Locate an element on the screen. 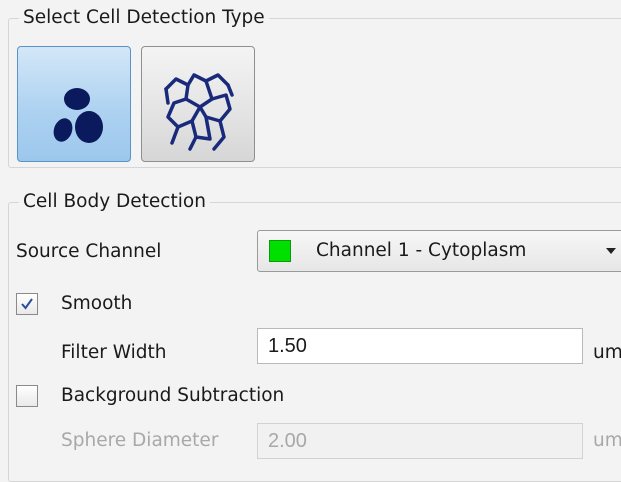 This screenshot has width=621, height=482. filter-width-label: Filter Width is located at coordinates (114, 352).